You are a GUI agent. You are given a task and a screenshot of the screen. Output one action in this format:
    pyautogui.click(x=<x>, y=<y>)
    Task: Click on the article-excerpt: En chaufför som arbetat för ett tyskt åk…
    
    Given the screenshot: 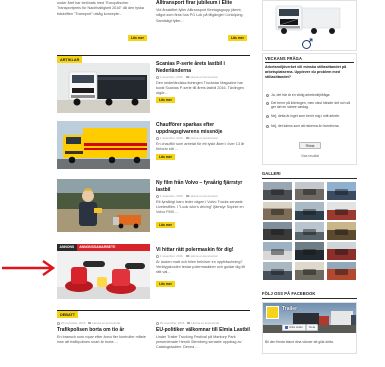 What is the action you would take?
    pyautogui.click(x=200, y=146)
    